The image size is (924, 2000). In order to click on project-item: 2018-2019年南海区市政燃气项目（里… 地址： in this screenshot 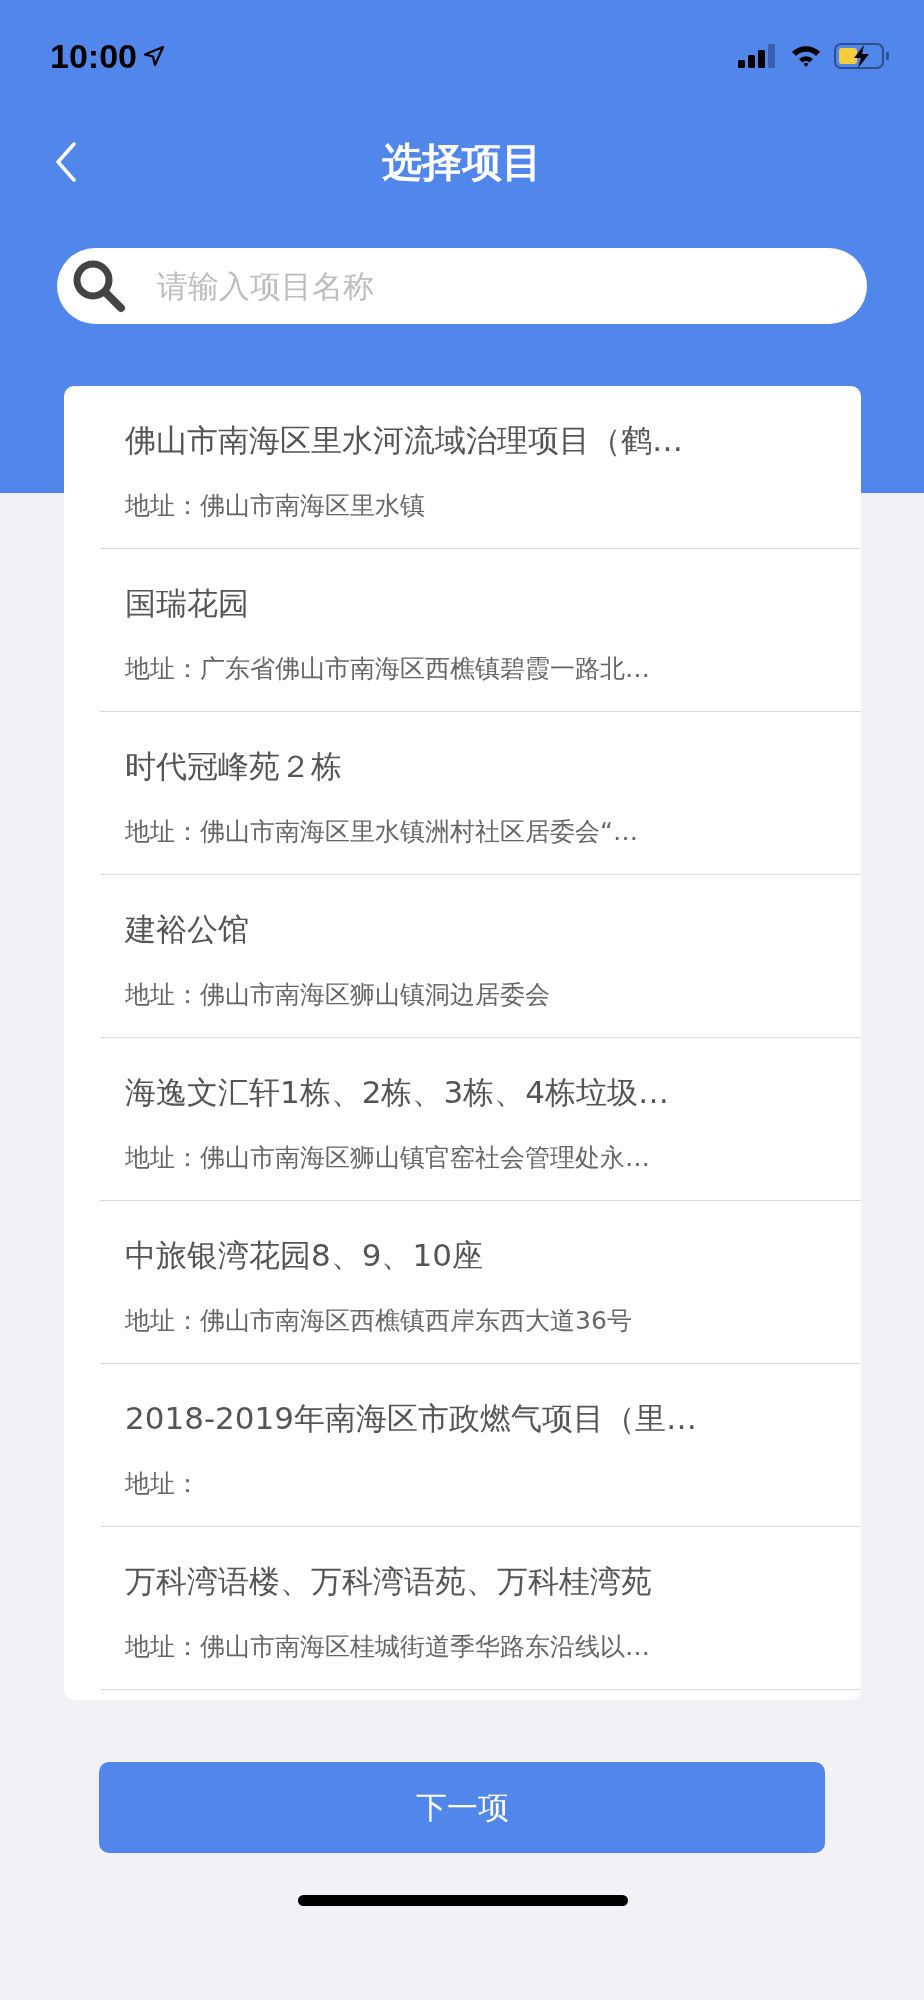, I will do `click(480, 1445)`.